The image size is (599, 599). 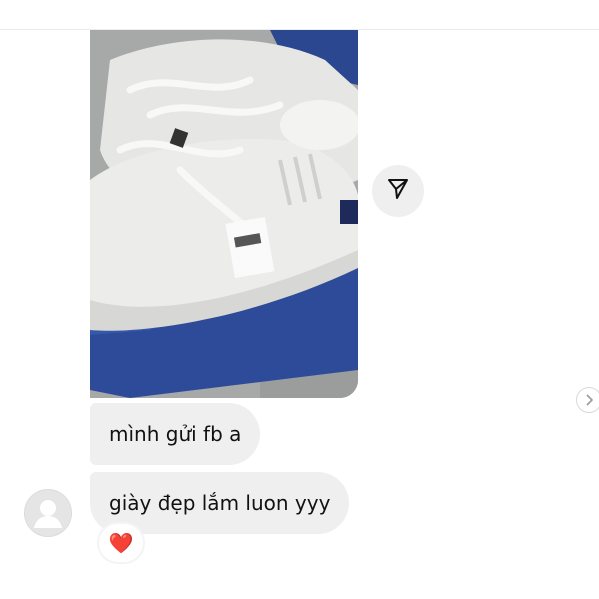 I want to click on default-avatar-icon, so click(x=48, y=514).